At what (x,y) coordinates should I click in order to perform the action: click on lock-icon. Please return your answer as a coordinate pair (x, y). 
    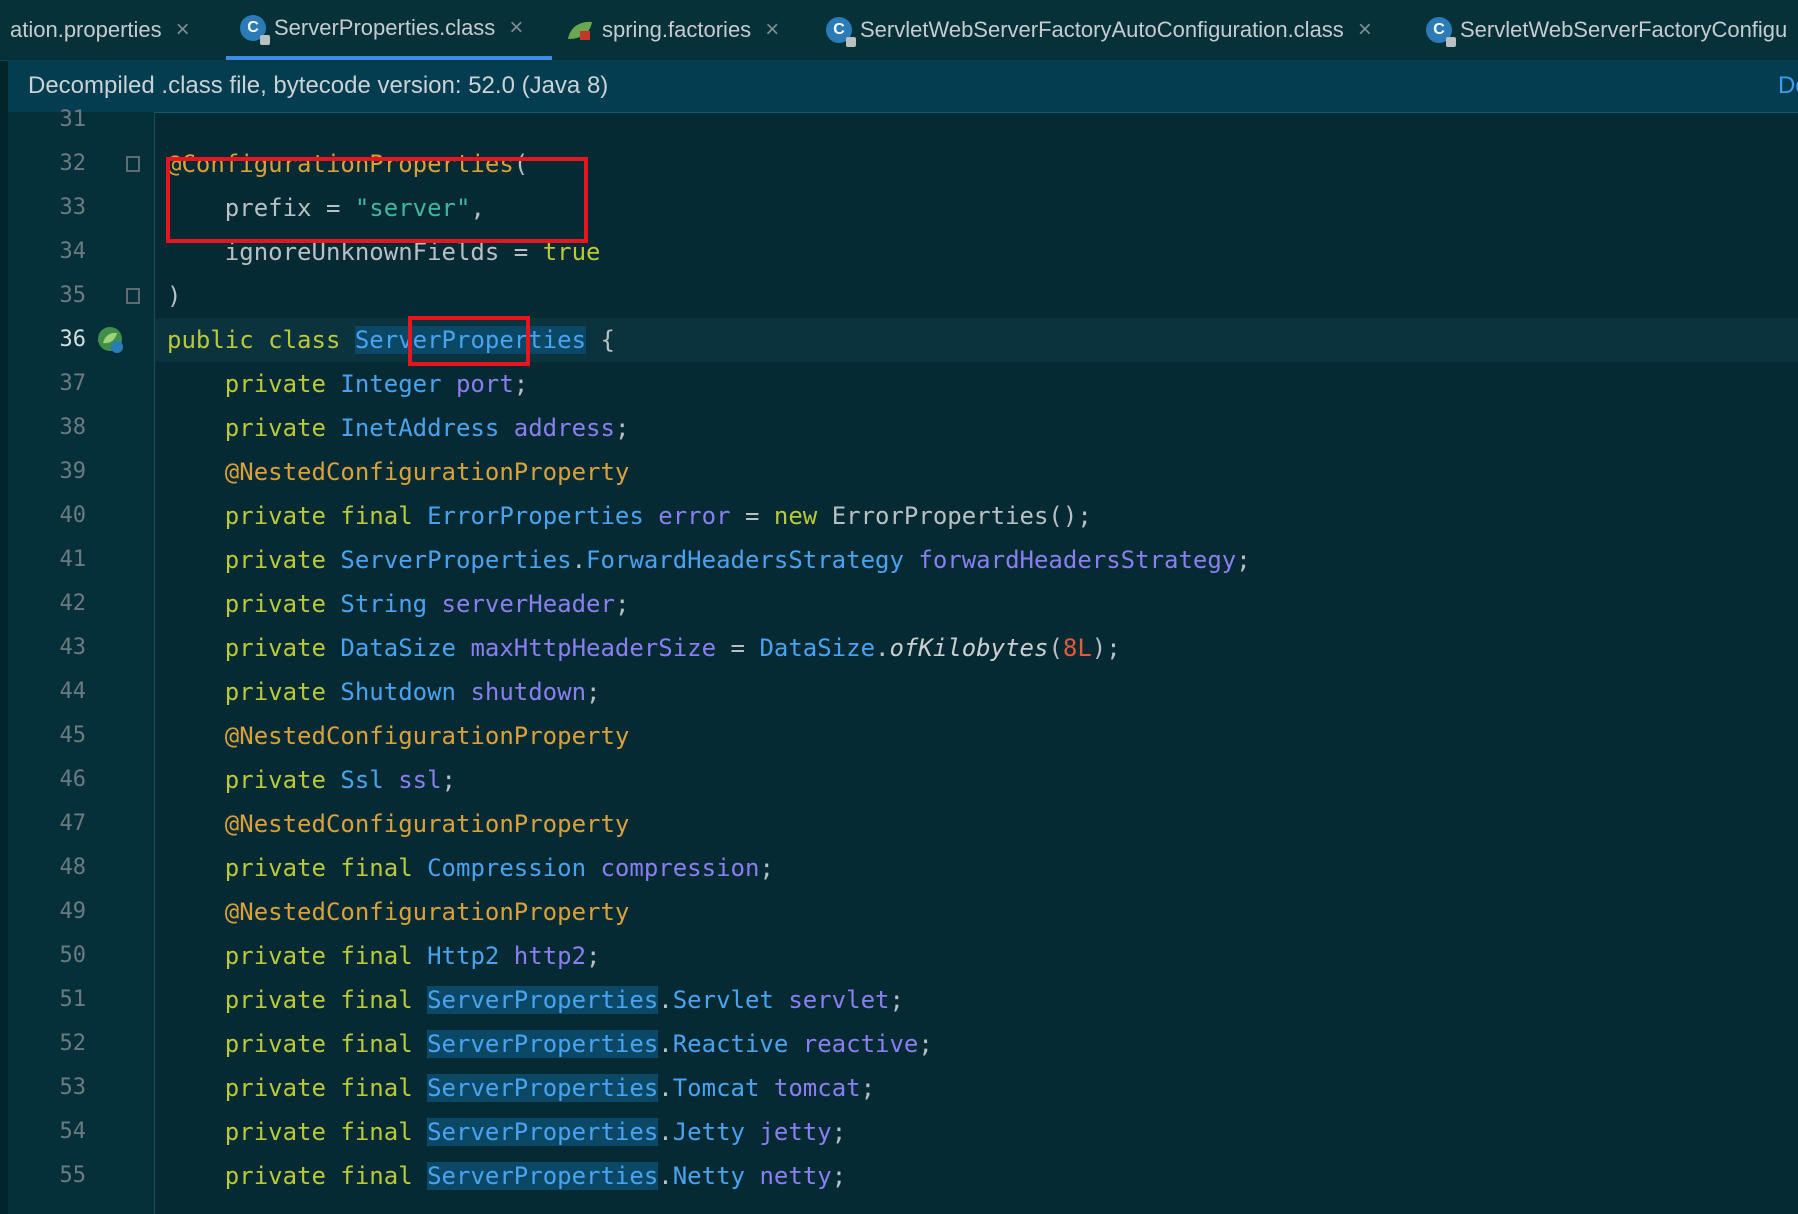
    Looking at the image, I should click on (265, 40).